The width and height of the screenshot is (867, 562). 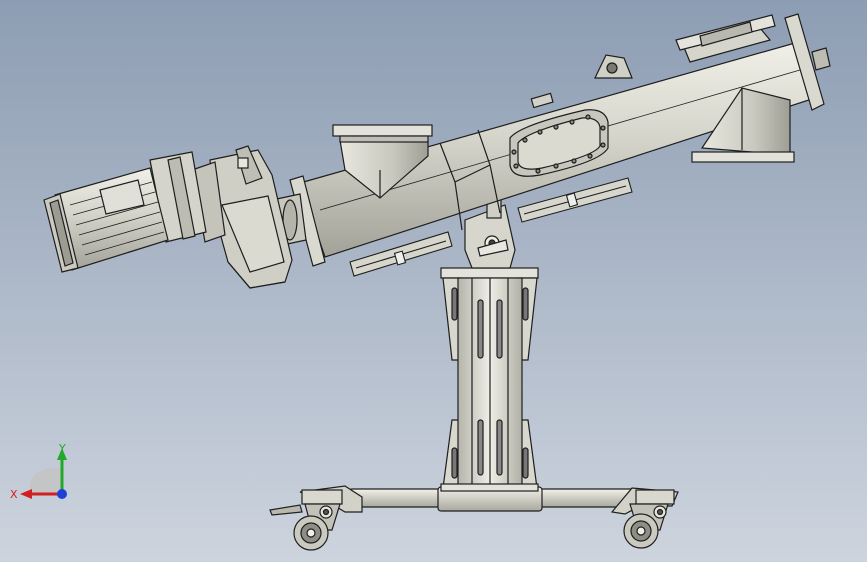 What do you see at coordinates (14, 494) in the screenshot?
I see `x-axis-label: X` at bounding box center [14, 494].